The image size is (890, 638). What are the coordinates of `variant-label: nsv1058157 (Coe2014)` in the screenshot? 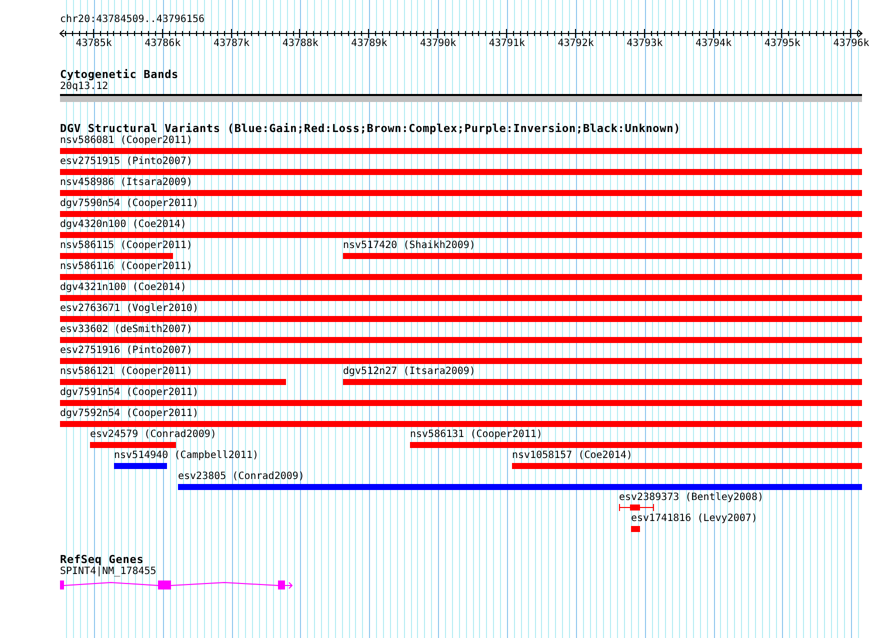 It's located at (572, 456).